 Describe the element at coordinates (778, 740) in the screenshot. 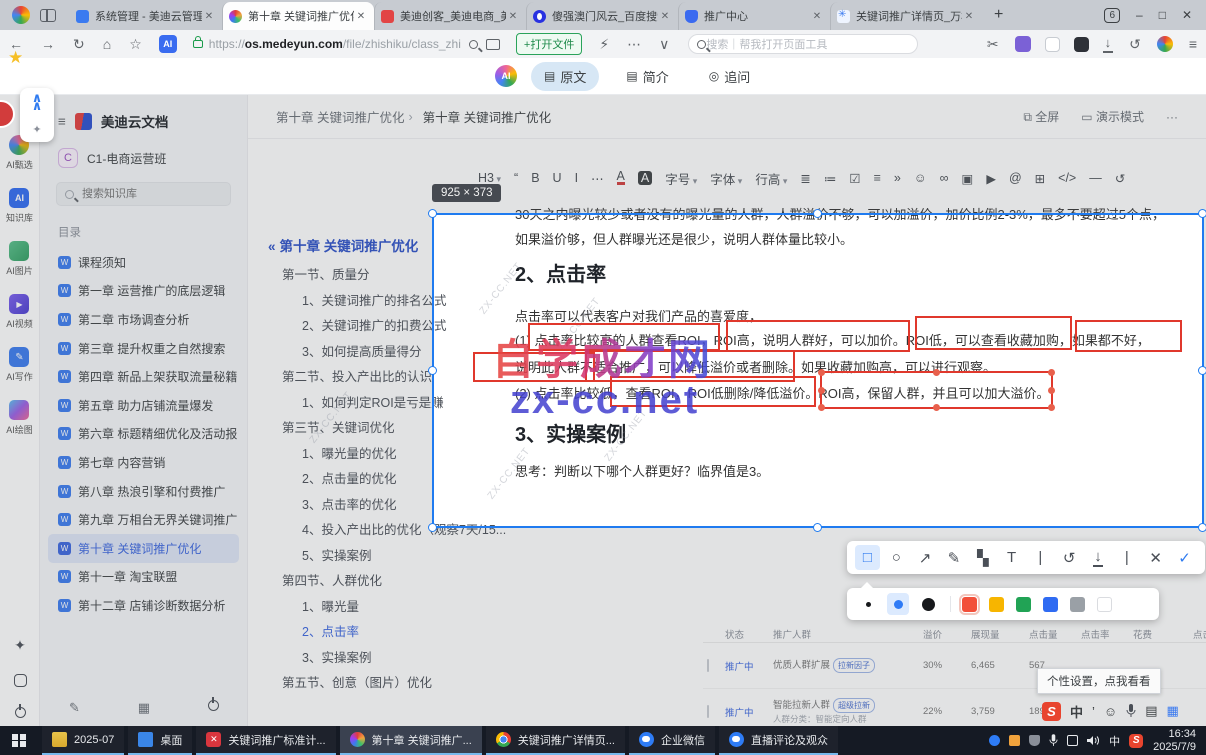

I see `taskbar-item: 直播评论及观众` at that location.